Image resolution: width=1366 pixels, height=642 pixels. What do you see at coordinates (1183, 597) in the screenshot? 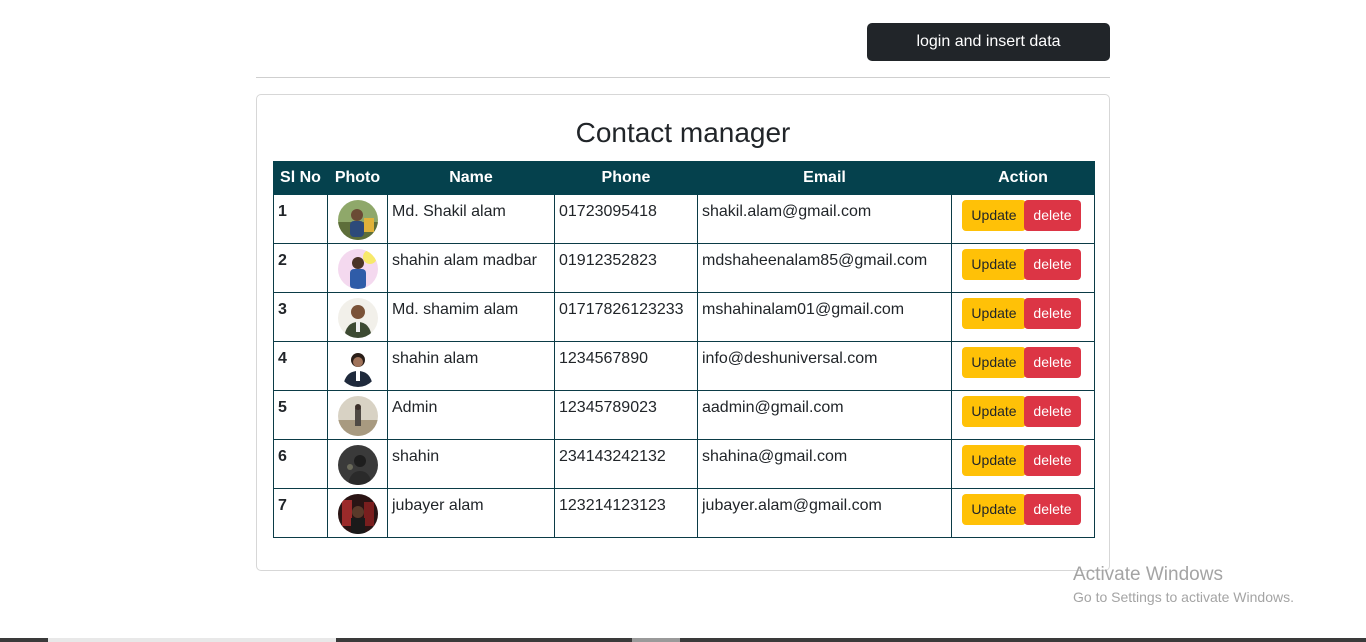
I see `watermark-subtitle: Go to Settings to activate Windows.` at bounding box center [1183, 597].